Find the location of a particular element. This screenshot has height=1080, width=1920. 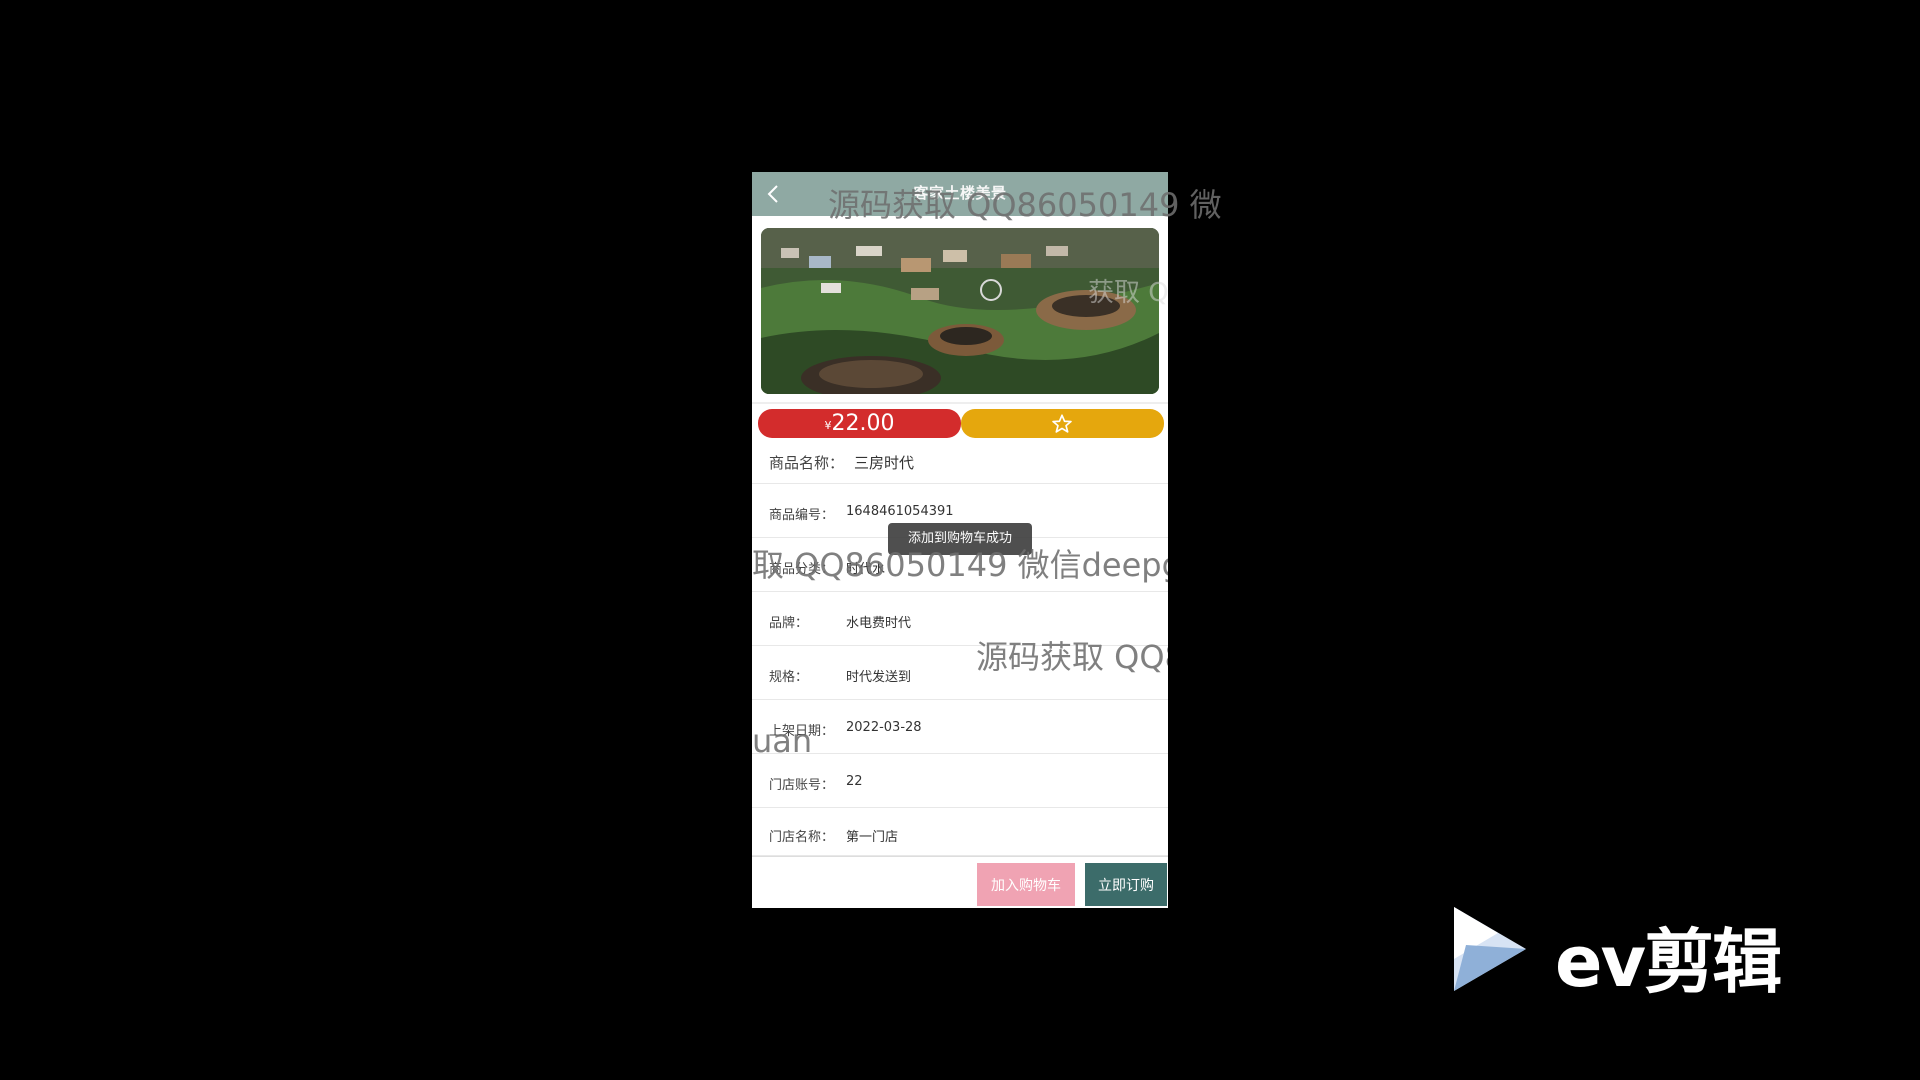

back-button is located at coordinates (774, 194).